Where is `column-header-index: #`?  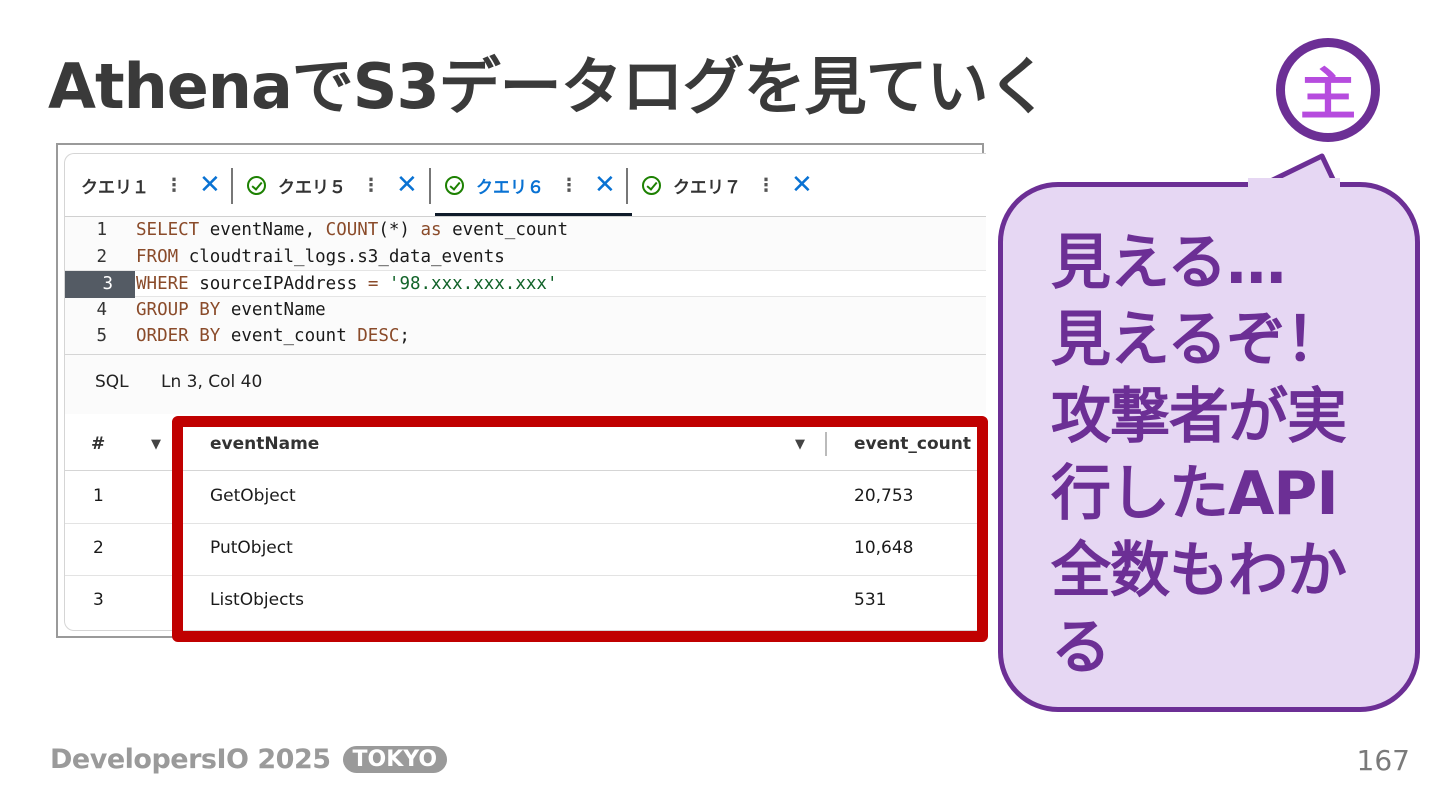 column-header-index: # is located at coordinates (98, 444).